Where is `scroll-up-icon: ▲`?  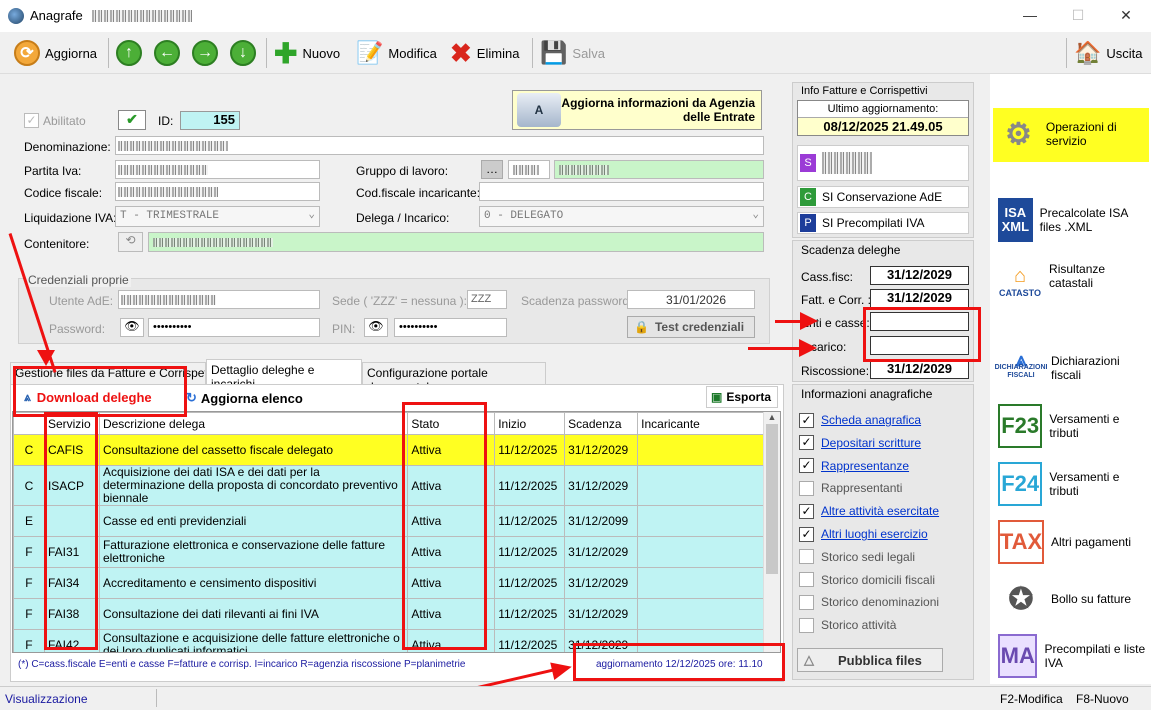 scroll-up-icon: ▲ is located at coordinates (772, 417).